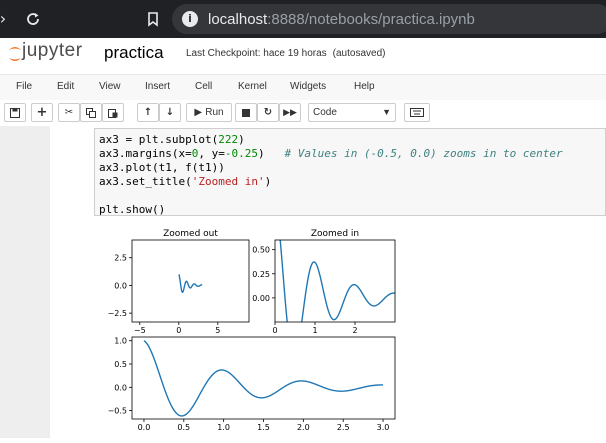 The height and width of the screenshot is (443, 606). I want to click on command-palette-button, so click(417, 112).